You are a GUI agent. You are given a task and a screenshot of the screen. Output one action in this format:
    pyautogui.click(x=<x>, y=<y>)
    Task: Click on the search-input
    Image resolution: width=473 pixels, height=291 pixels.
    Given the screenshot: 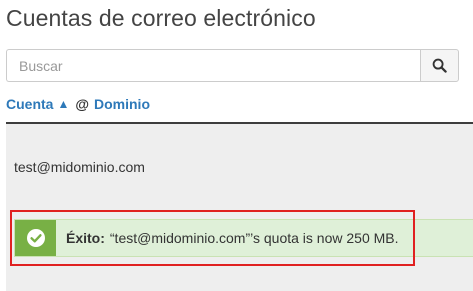 What is the action you would take?
    pyautogui.click(x=213, y=65)
    